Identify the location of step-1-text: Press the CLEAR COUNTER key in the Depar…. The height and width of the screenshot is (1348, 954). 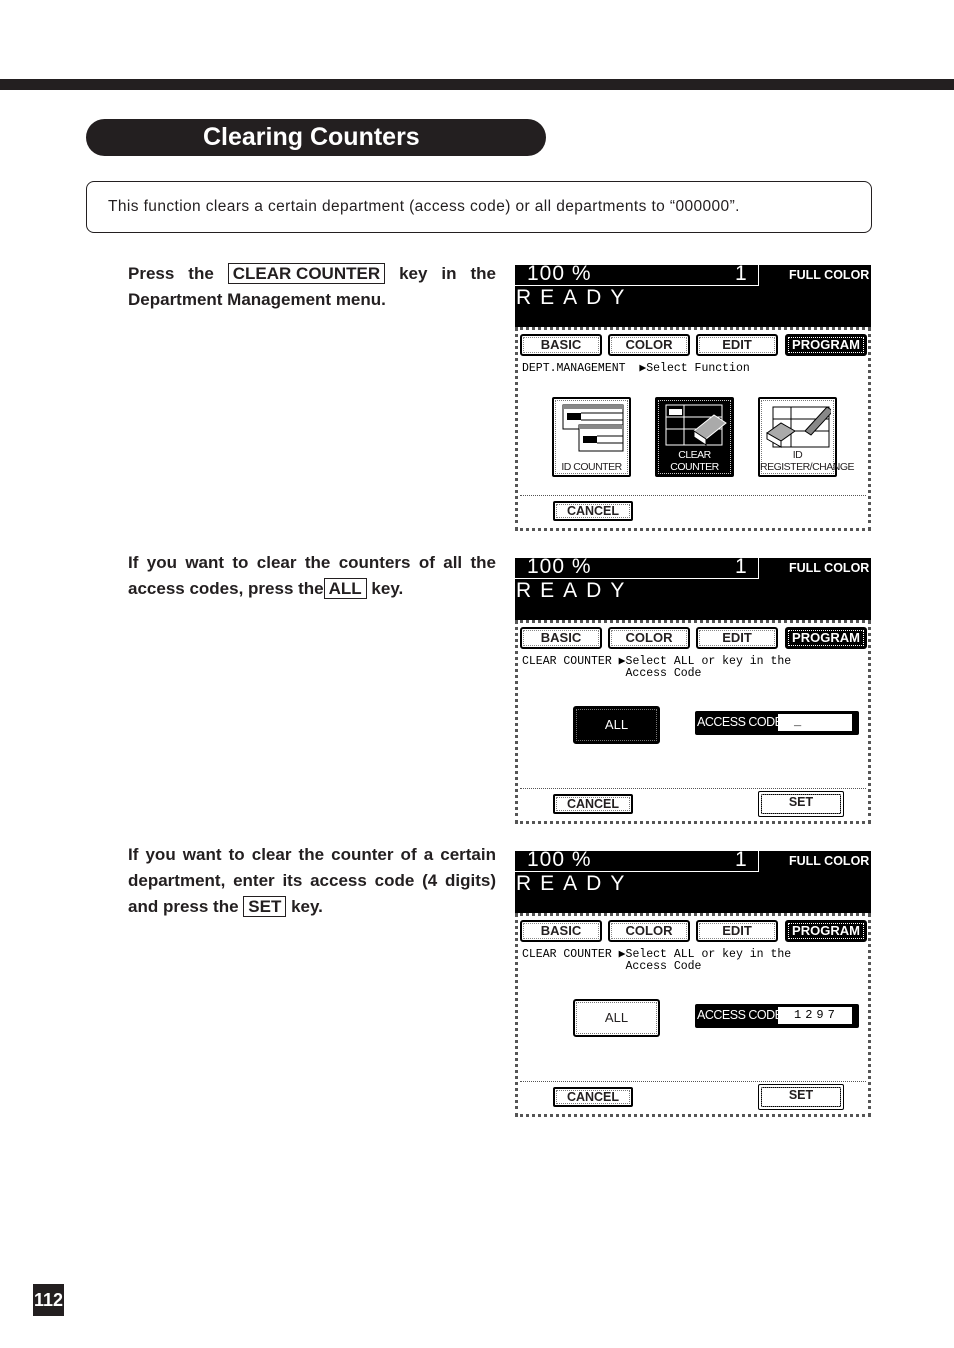
(312, 287).